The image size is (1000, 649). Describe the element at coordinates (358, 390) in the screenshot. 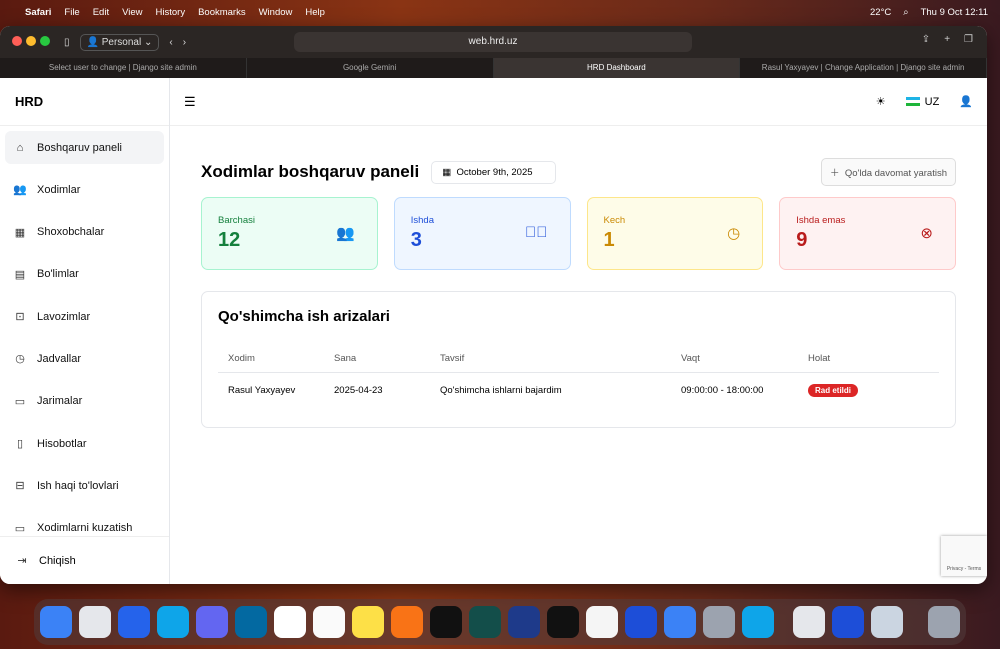

I see `date-cell: 2025-04-23` at that location.